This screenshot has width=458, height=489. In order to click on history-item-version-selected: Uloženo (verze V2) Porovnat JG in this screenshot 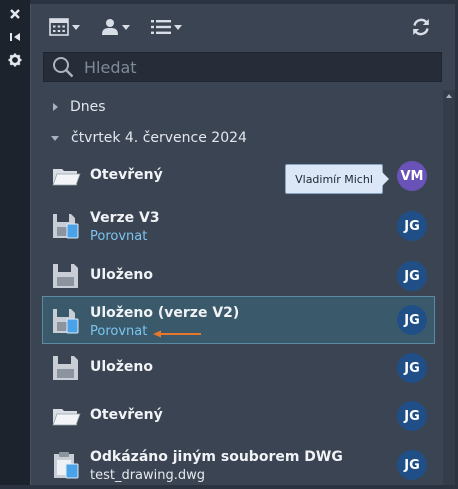, I will do `click(238, 320)`.